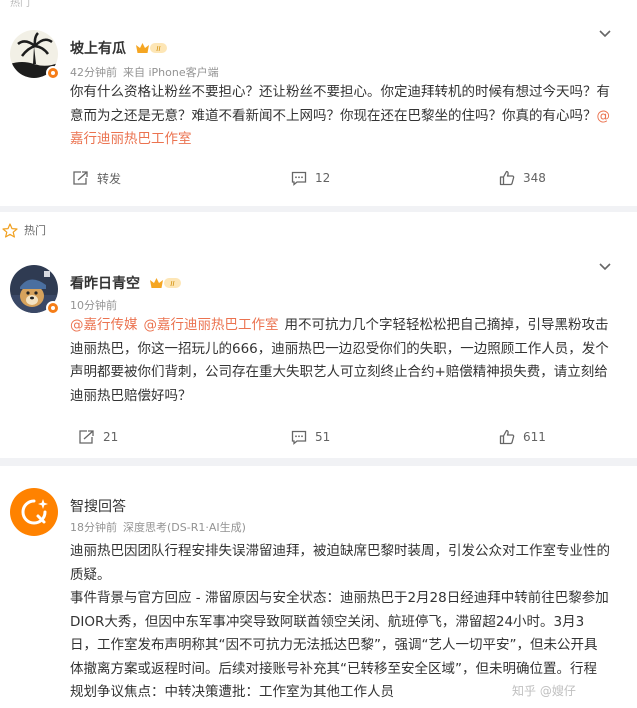 The image size is (637, 708). I want to click on post-source: 来自 iPhone客户端, so click(171, 72).